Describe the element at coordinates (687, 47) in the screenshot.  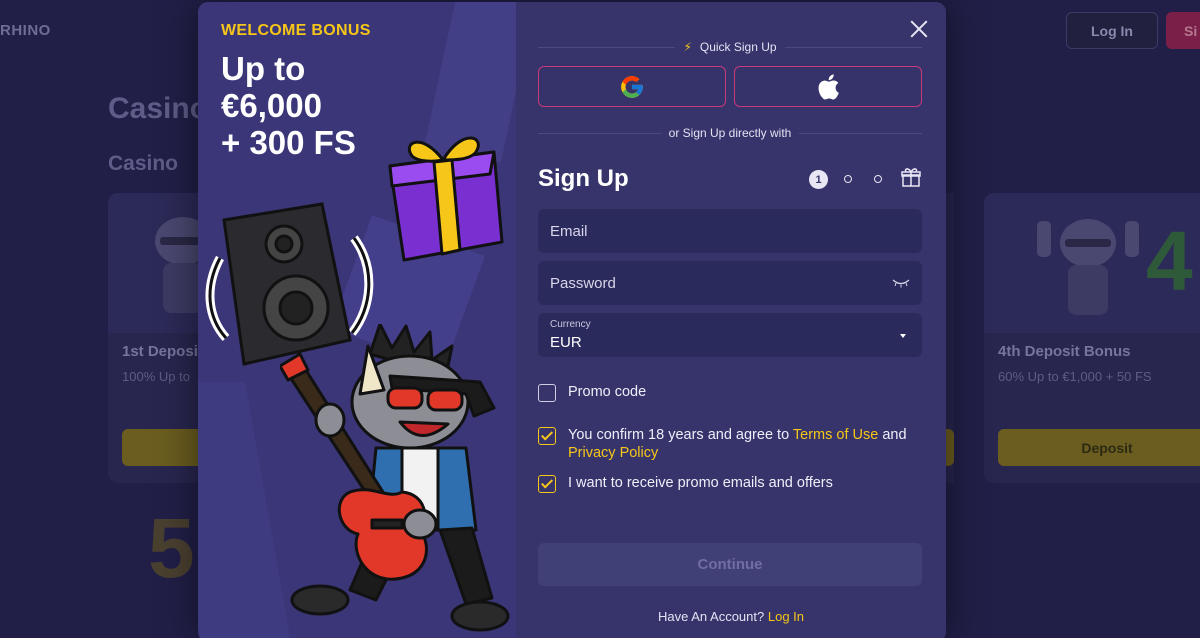
I see `lightning-bolt-icon: ⚡` at that location.